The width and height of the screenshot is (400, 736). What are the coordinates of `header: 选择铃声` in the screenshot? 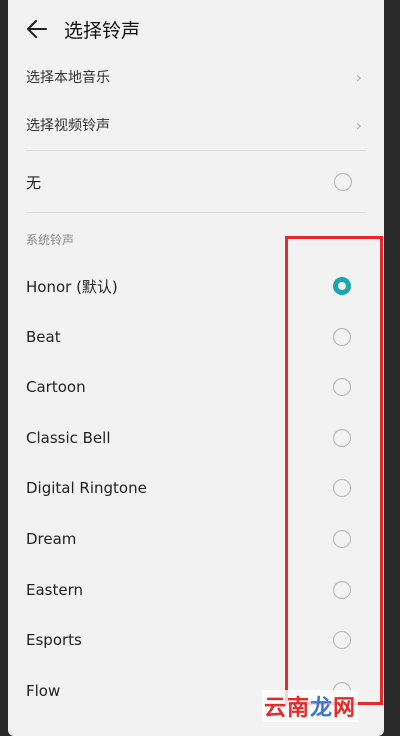 It's located at (196, 29).